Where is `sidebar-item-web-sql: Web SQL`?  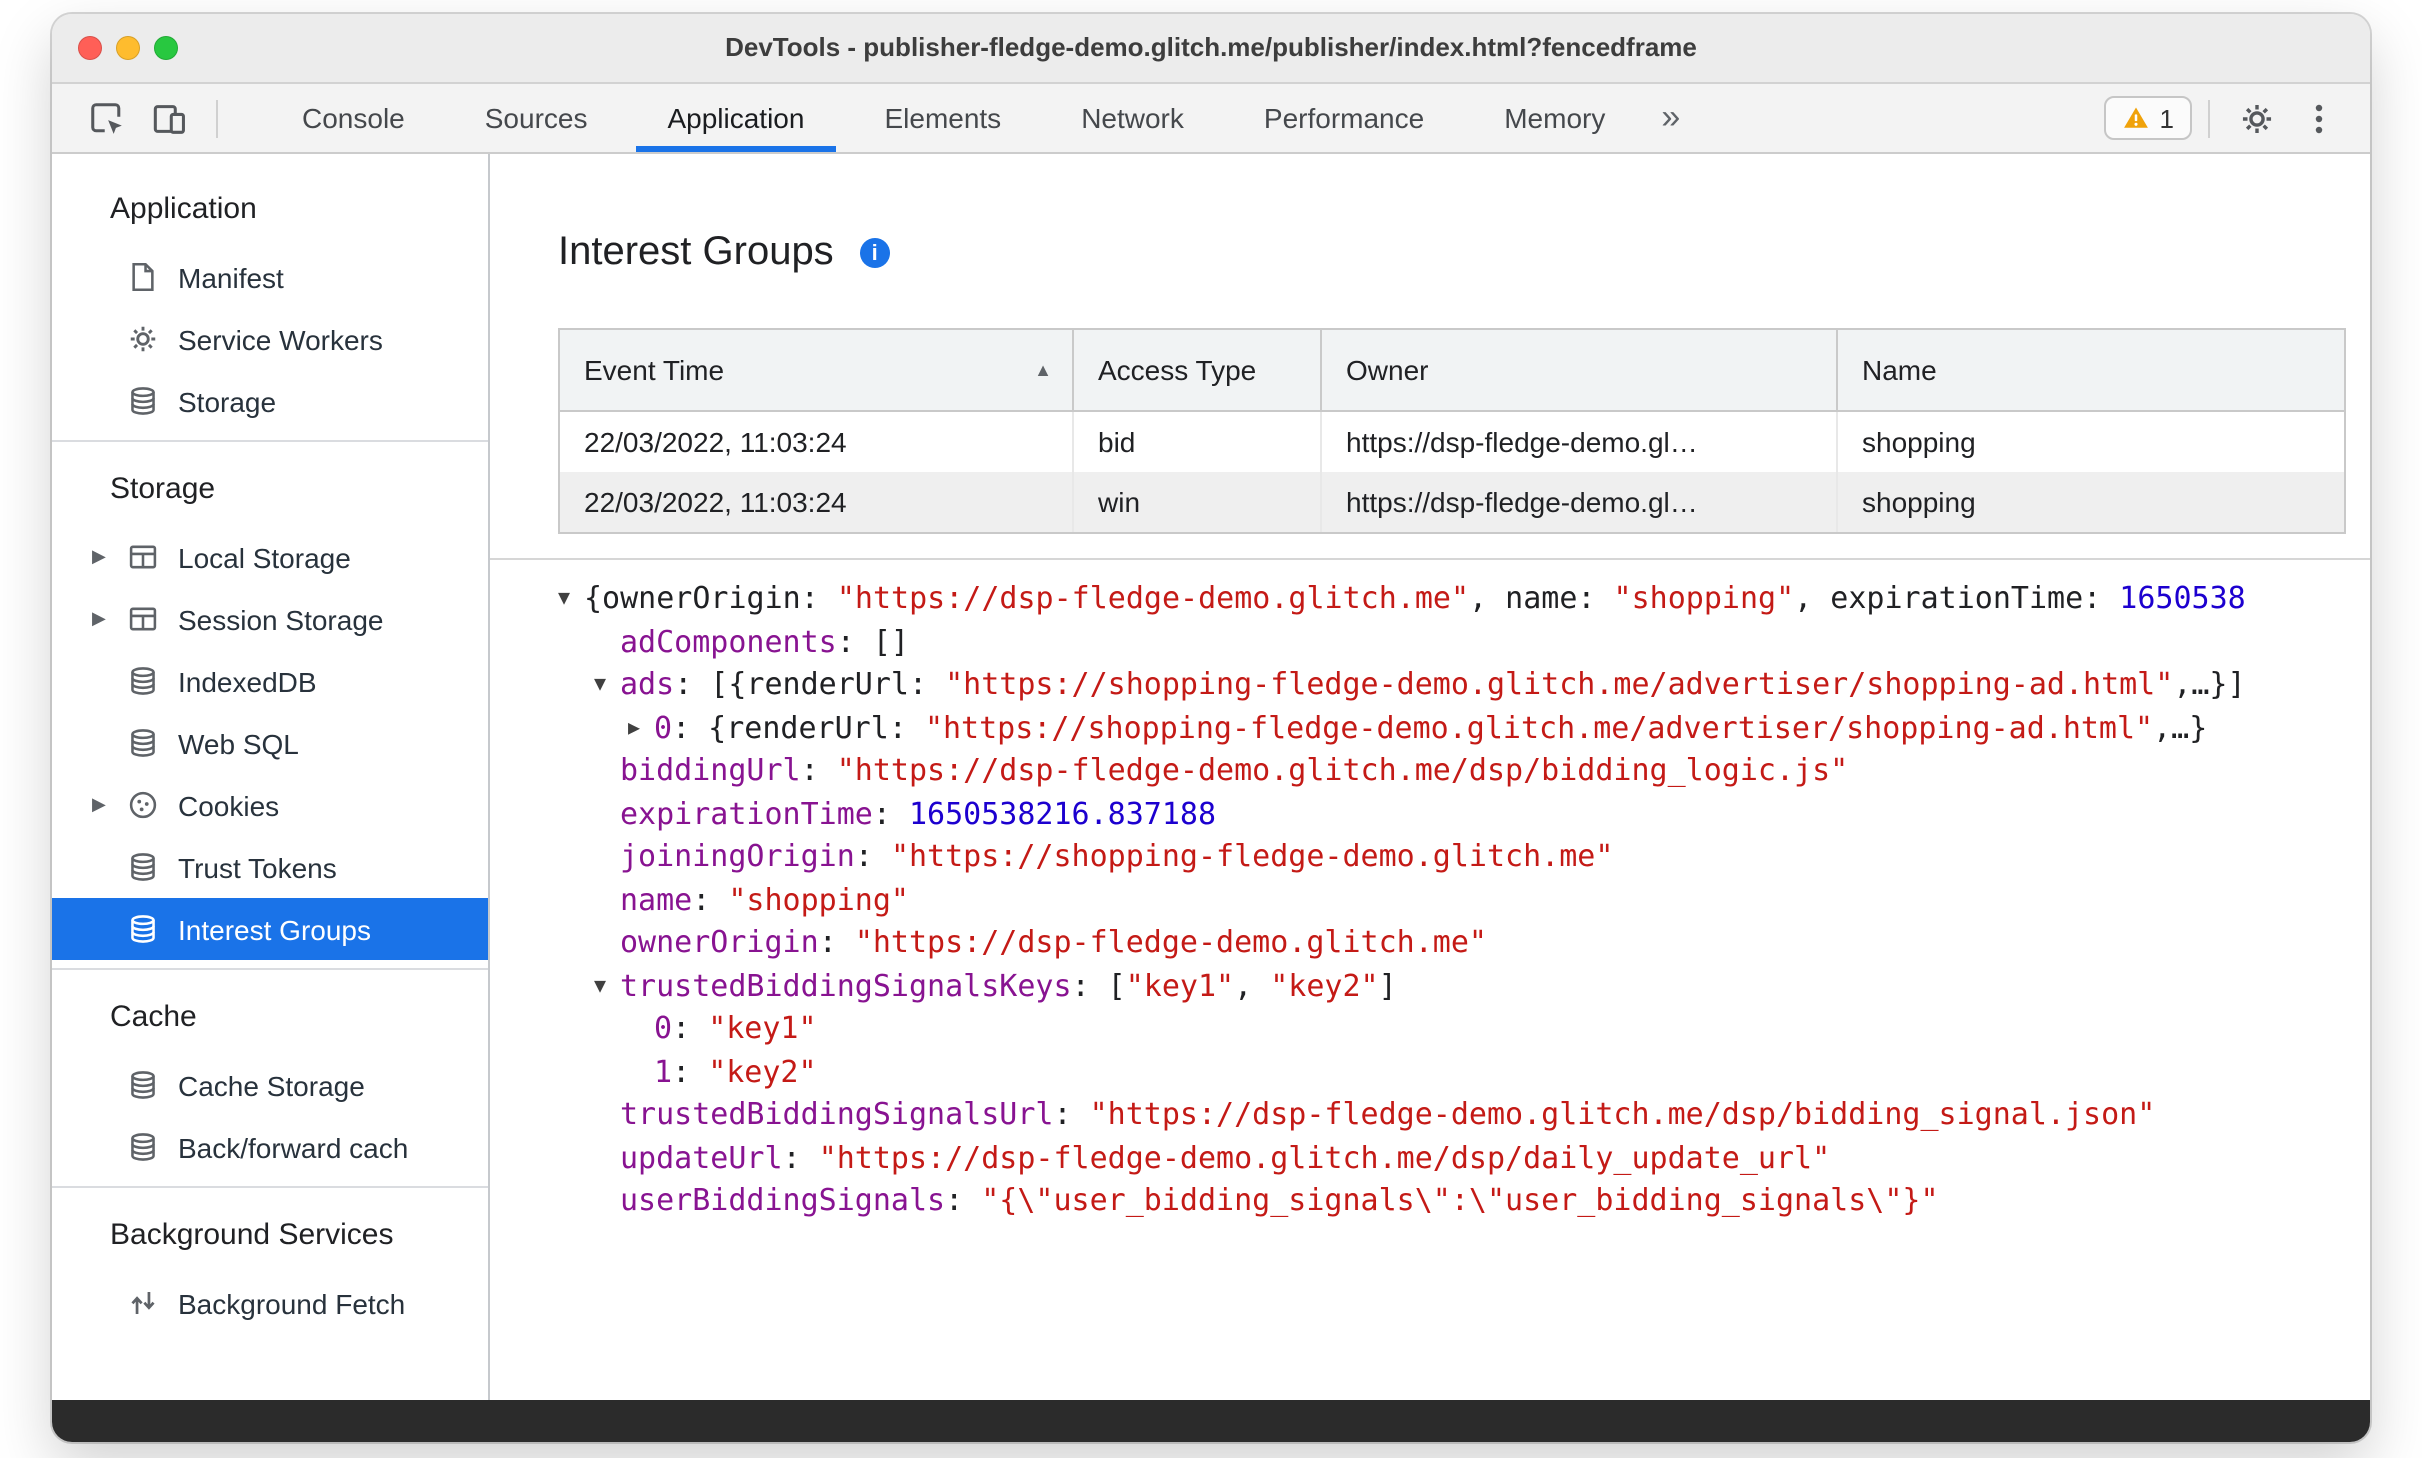
sidebar-item-web-sql: Web SQL is located at coordinates (270, 743).